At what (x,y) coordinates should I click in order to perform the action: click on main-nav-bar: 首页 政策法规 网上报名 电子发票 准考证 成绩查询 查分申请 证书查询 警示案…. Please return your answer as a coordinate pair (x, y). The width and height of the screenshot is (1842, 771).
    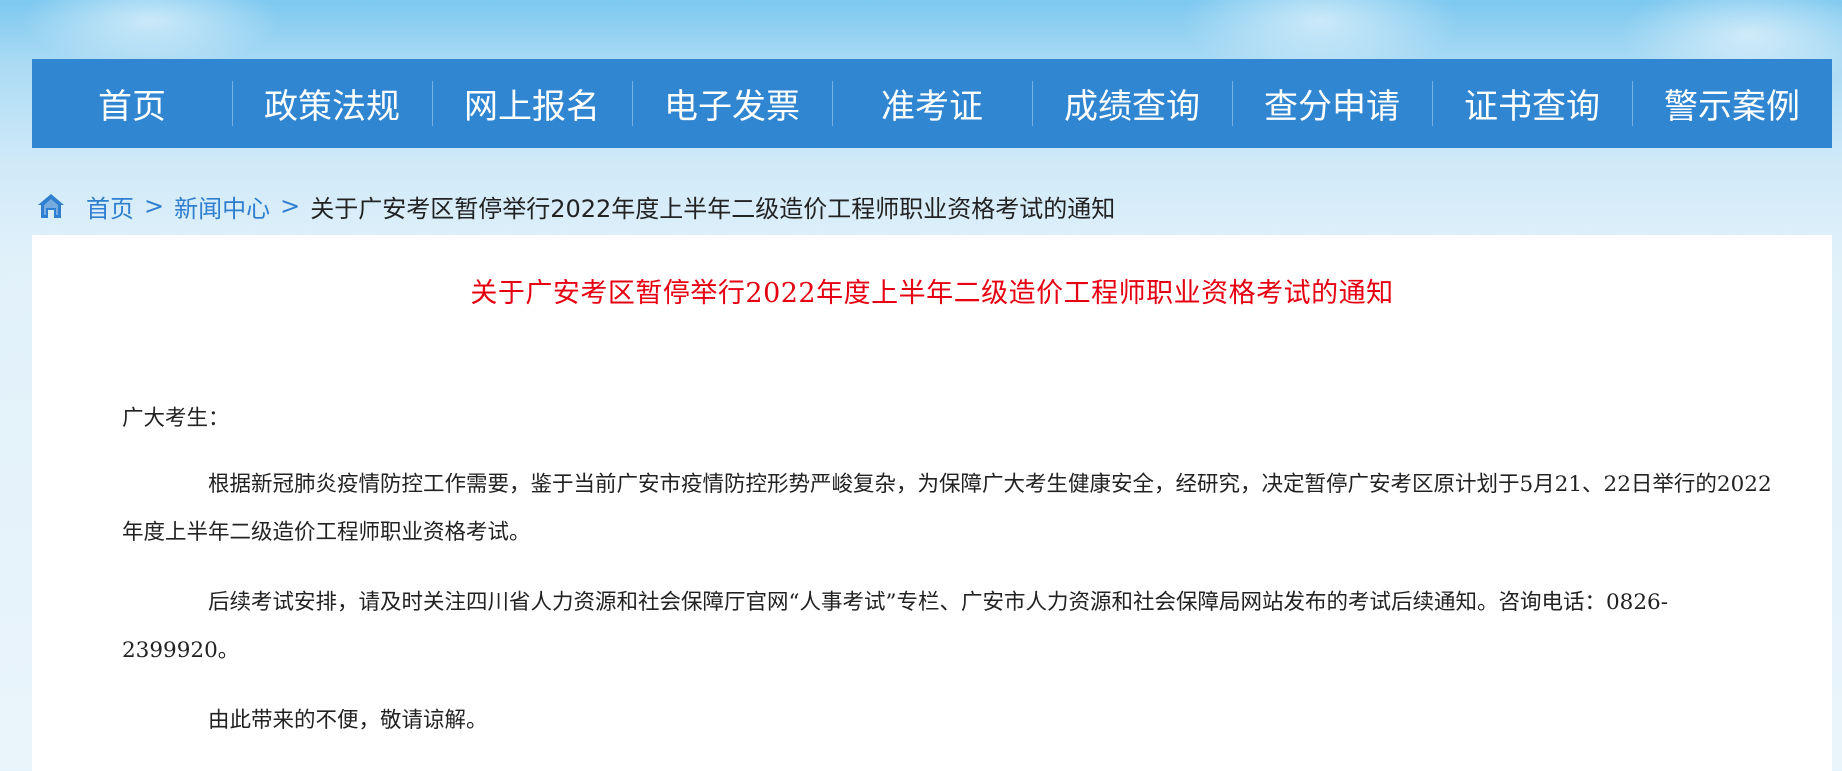
    Looking at the image, I should click on (932, 103).